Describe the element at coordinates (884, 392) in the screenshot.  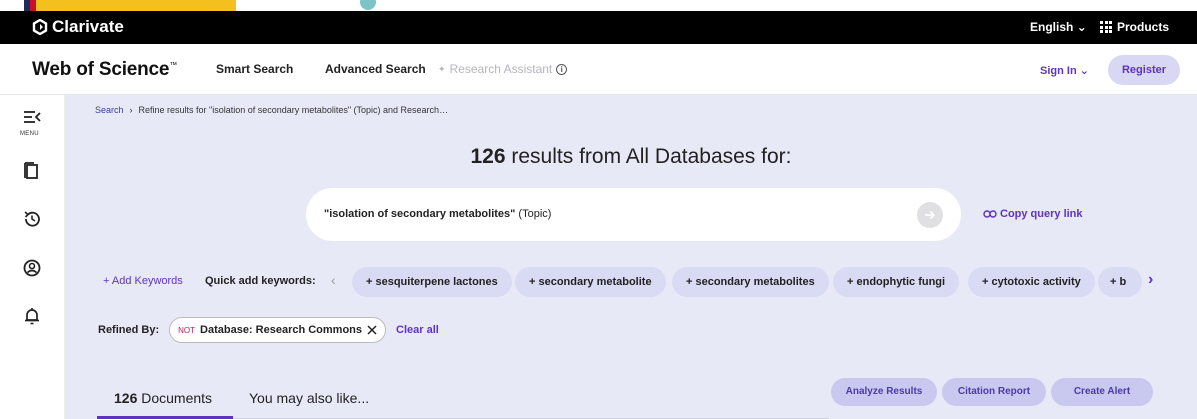
I see `analyze-results-button: Analyze Results` at that location.